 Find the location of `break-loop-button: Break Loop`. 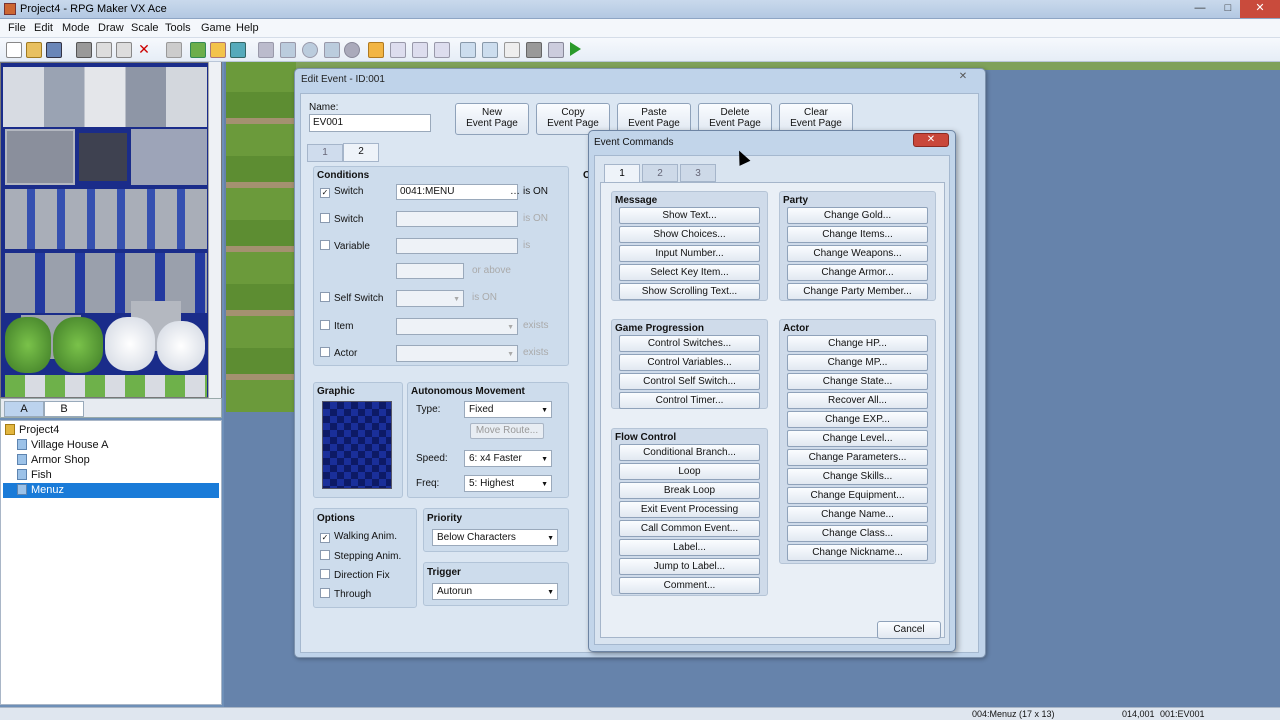

break-loop-button: Break Loop is located at coordinates (689, 490).